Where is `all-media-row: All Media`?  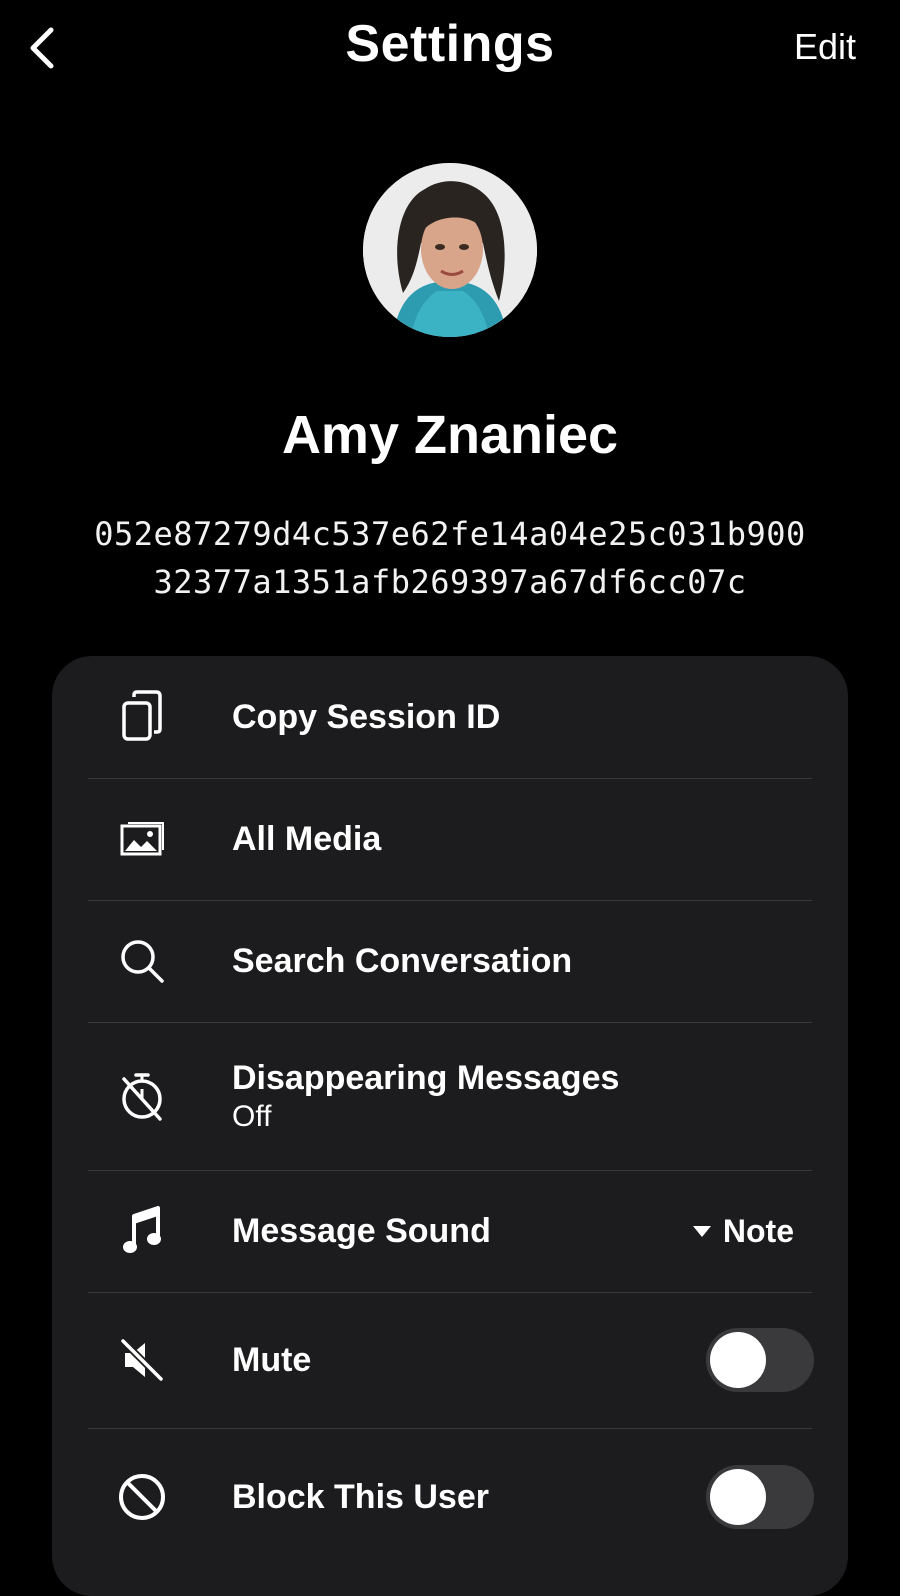 all-media-row: All Media is located at coordinates (450, 839).